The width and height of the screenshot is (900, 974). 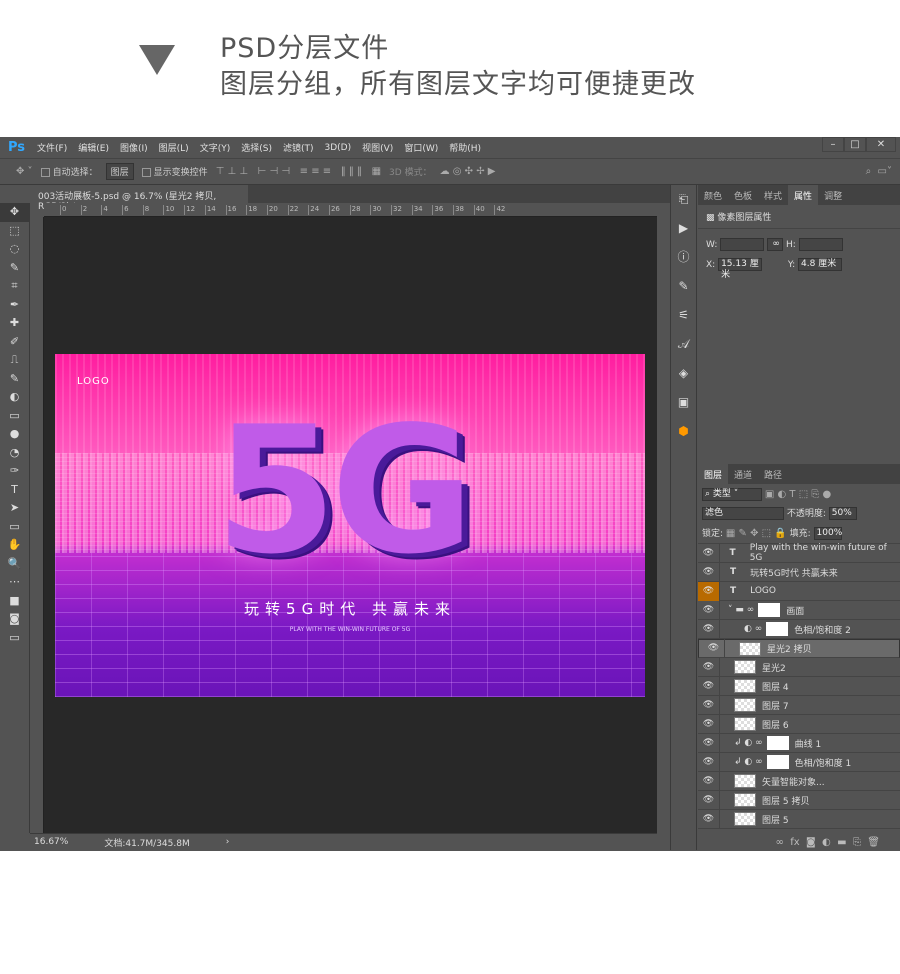 I want to click on layer-row: 👁 ↲ ◐ ∞ 色相/饱和度 1, so click(x=799, y=762).